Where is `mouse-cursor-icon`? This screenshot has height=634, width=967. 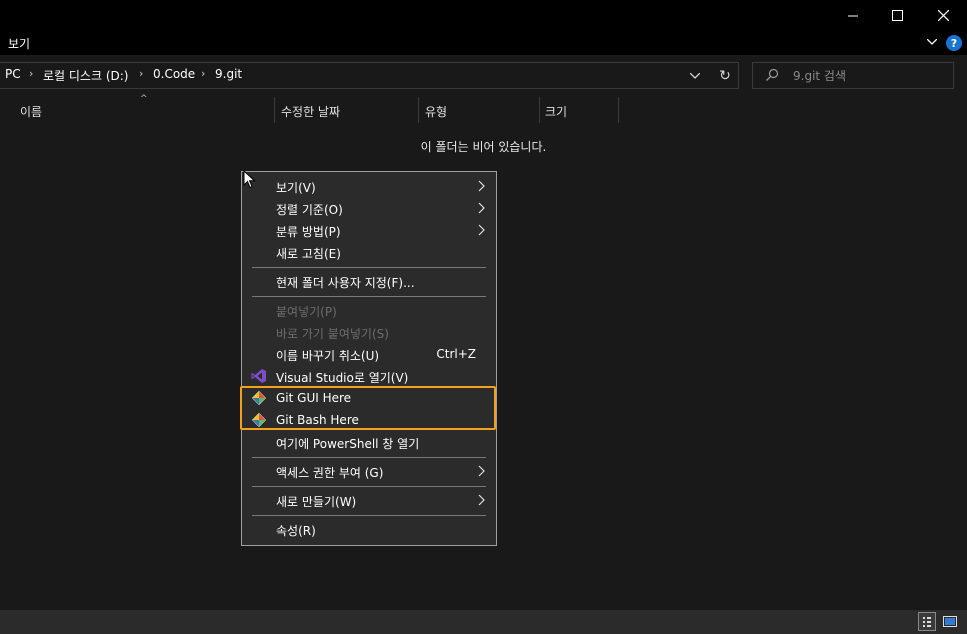 mouse-cursor-icon is located at coordinates (249, 179).